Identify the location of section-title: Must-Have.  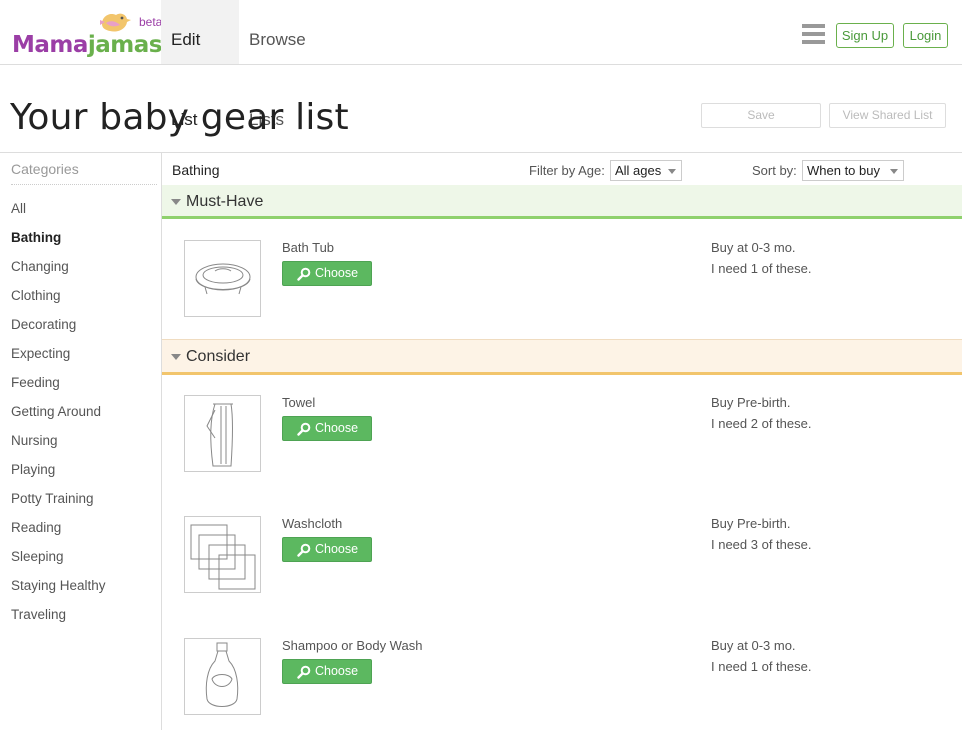
(225, 201).